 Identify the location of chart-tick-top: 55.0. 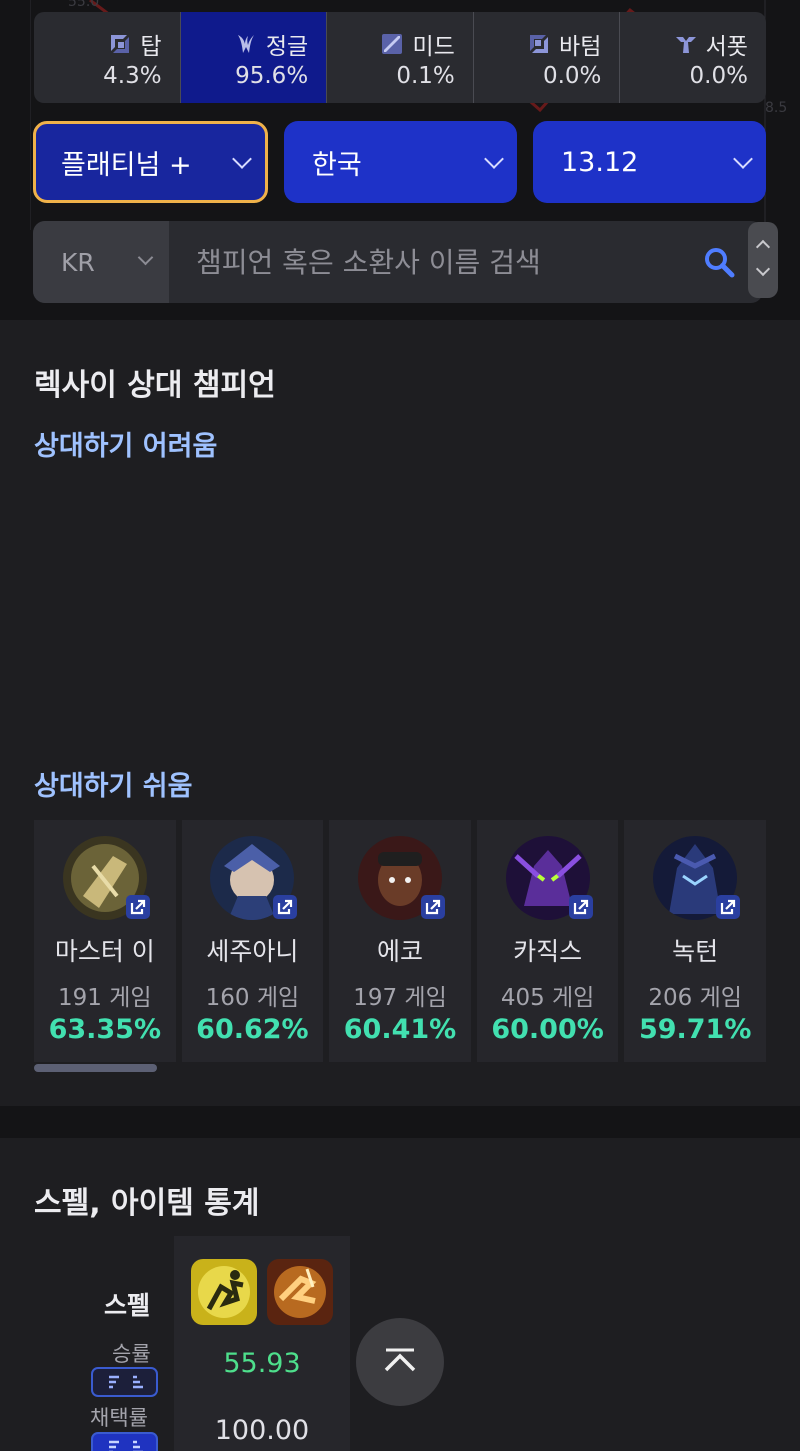
(84, 5).